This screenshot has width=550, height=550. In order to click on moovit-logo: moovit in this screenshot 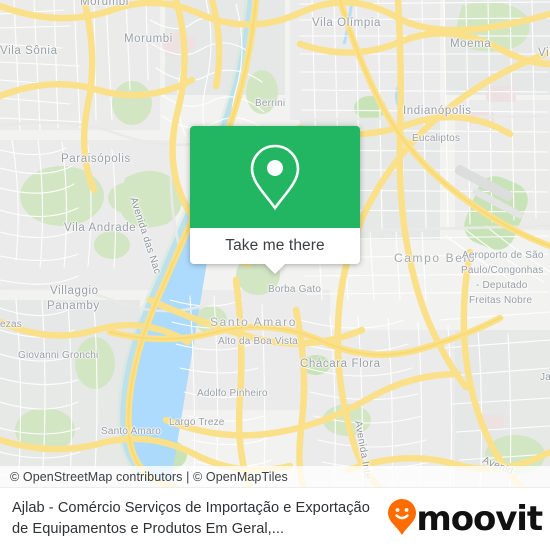, I will do `click(465, 519)`.